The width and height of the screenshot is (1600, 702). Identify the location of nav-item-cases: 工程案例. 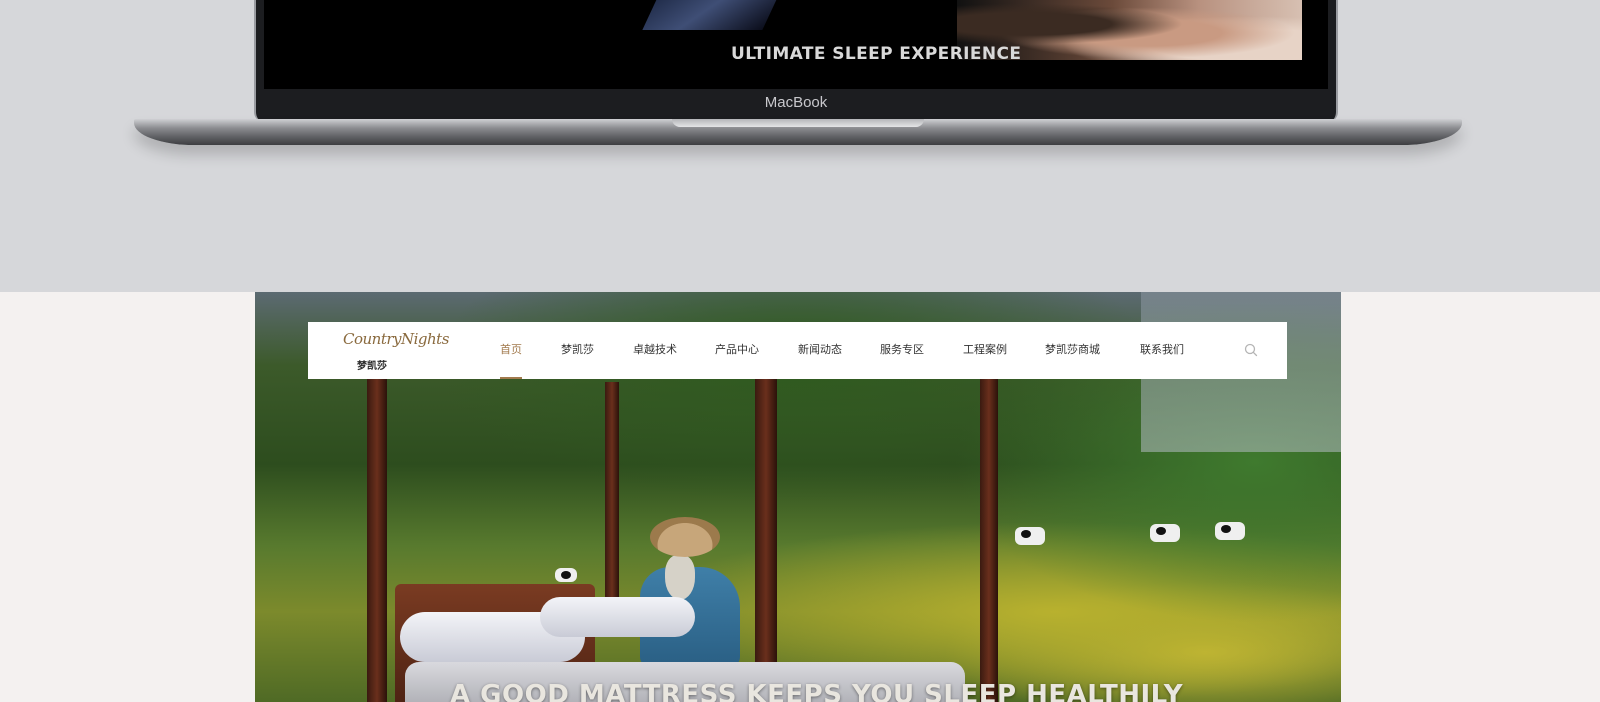
(985, 350).